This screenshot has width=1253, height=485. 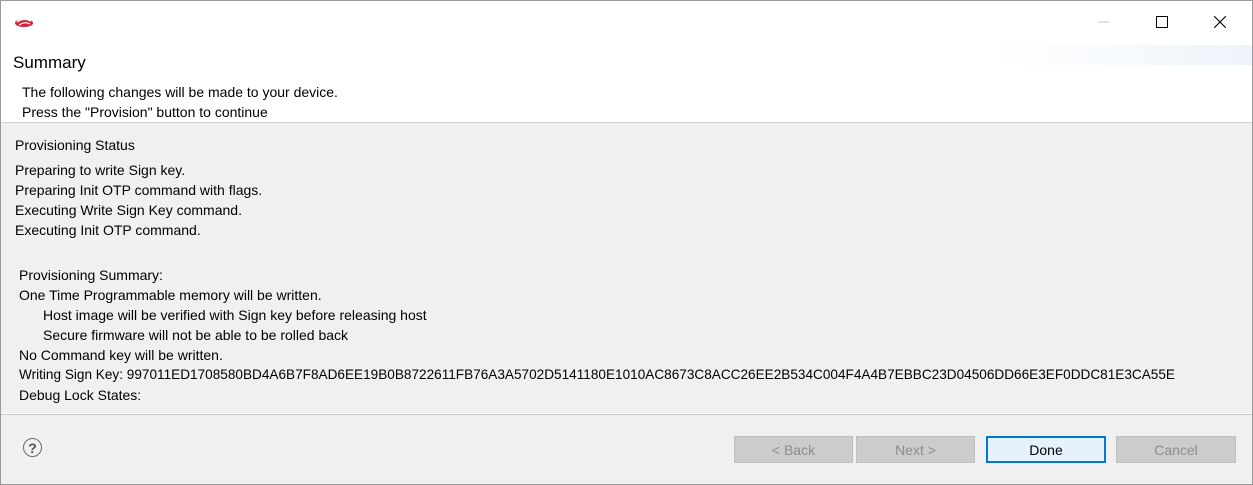 I want to click on minimize-button, so click(x=1104, y=23).